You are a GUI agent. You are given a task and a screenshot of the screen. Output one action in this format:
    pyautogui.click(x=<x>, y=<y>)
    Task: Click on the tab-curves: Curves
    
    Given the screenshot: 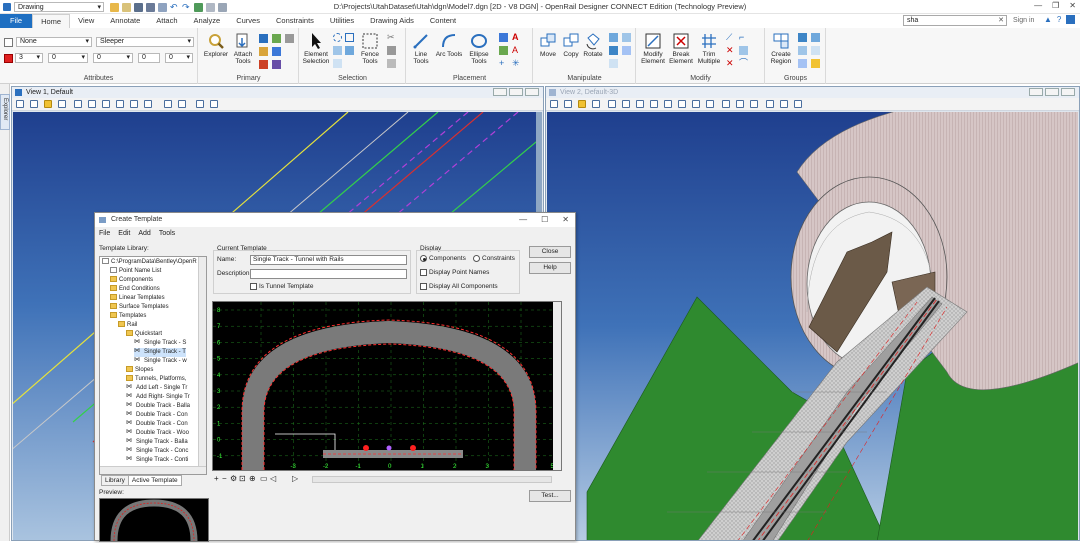 What is the action you would take?
    pyautogui.click(x=248, y=21)
    